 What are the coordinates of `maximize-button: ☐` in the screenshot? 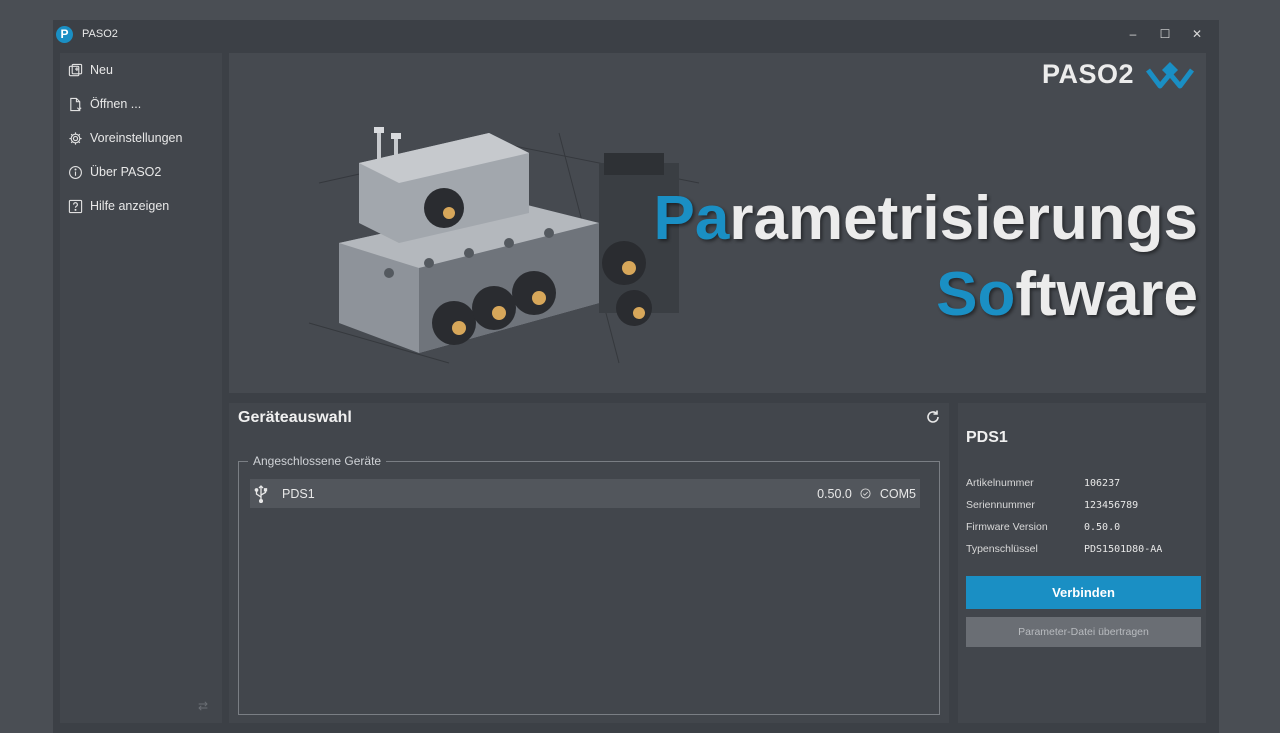 It's located at (1165, 34).